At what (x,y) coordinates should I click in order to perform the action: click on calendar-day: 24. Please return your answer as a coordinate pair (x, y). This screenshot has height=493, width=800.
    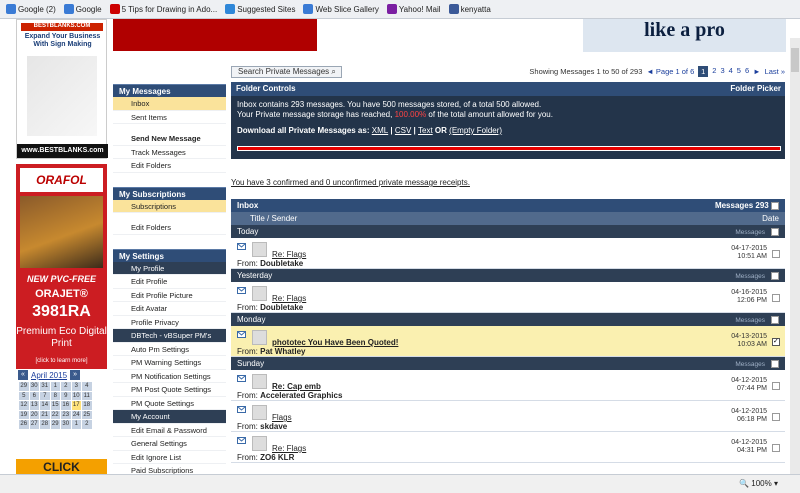
    Looking at the image, I should click on (76, 414).